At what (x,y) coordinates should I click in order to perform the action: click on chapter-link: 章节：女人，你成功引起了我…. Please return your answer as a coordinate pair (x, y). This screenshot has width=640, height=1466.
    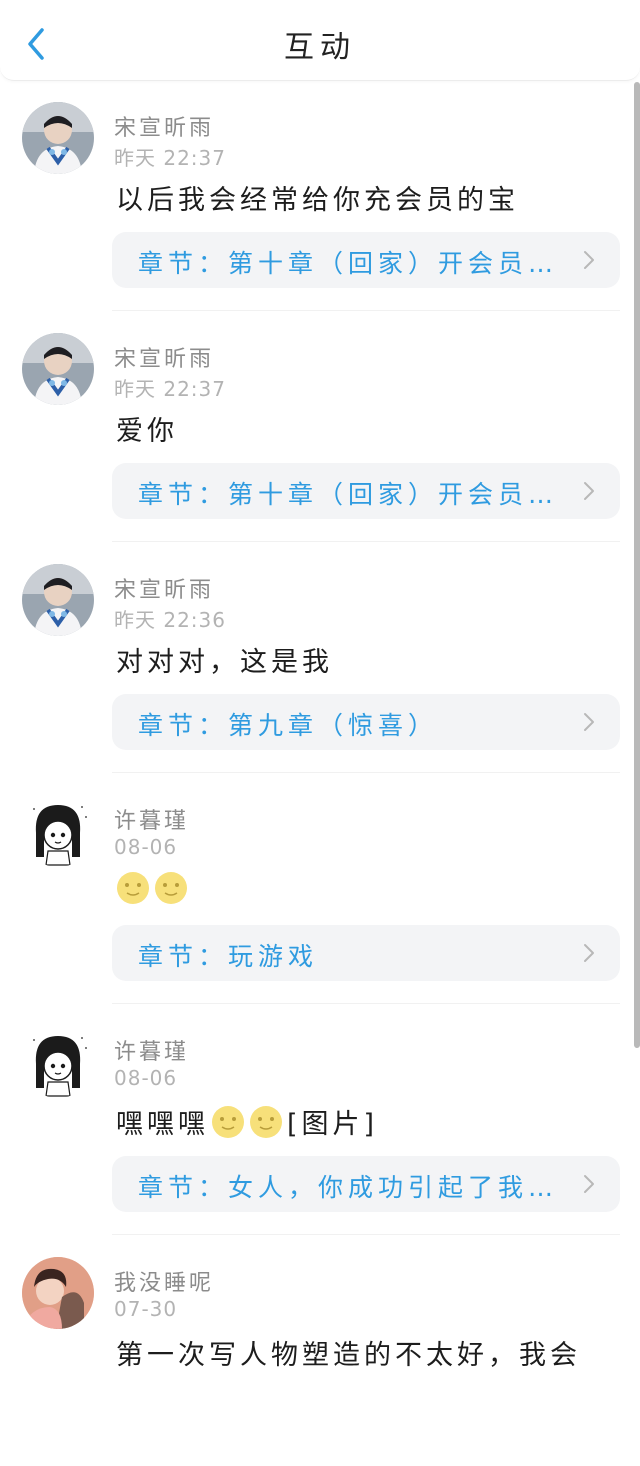
    Looking at the image, I should click on (366, 1184).